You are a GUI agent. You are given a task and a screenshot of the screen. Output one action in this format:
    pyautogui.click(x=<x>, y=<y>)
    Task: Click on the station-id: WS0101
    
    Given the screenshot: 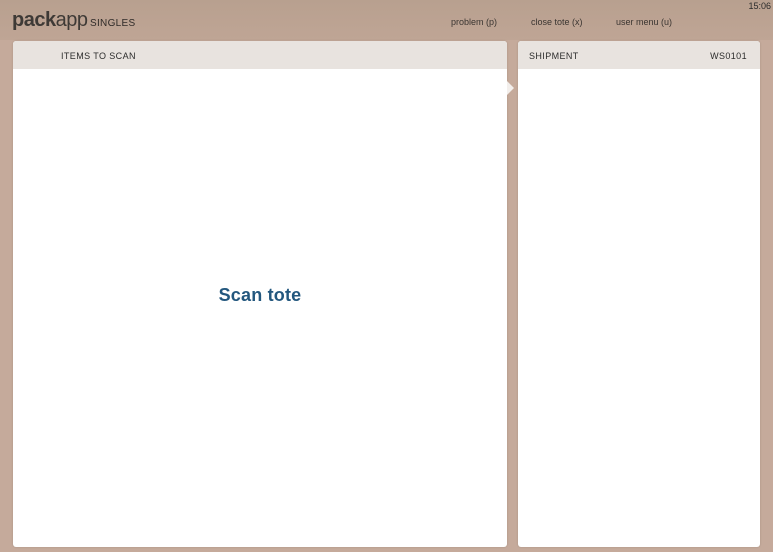 What is the action you would take?
    pyautogui.click(x=728, y=56)
    